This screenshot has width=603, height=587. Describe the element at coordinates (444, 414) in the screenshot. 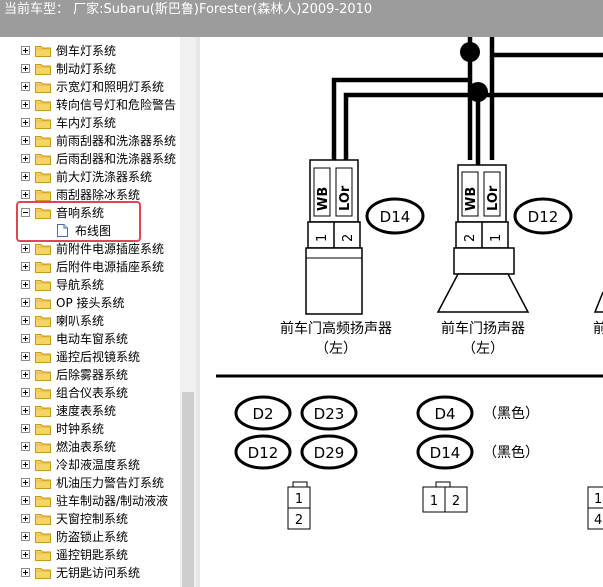

I see `code-d4: D4` at that location.